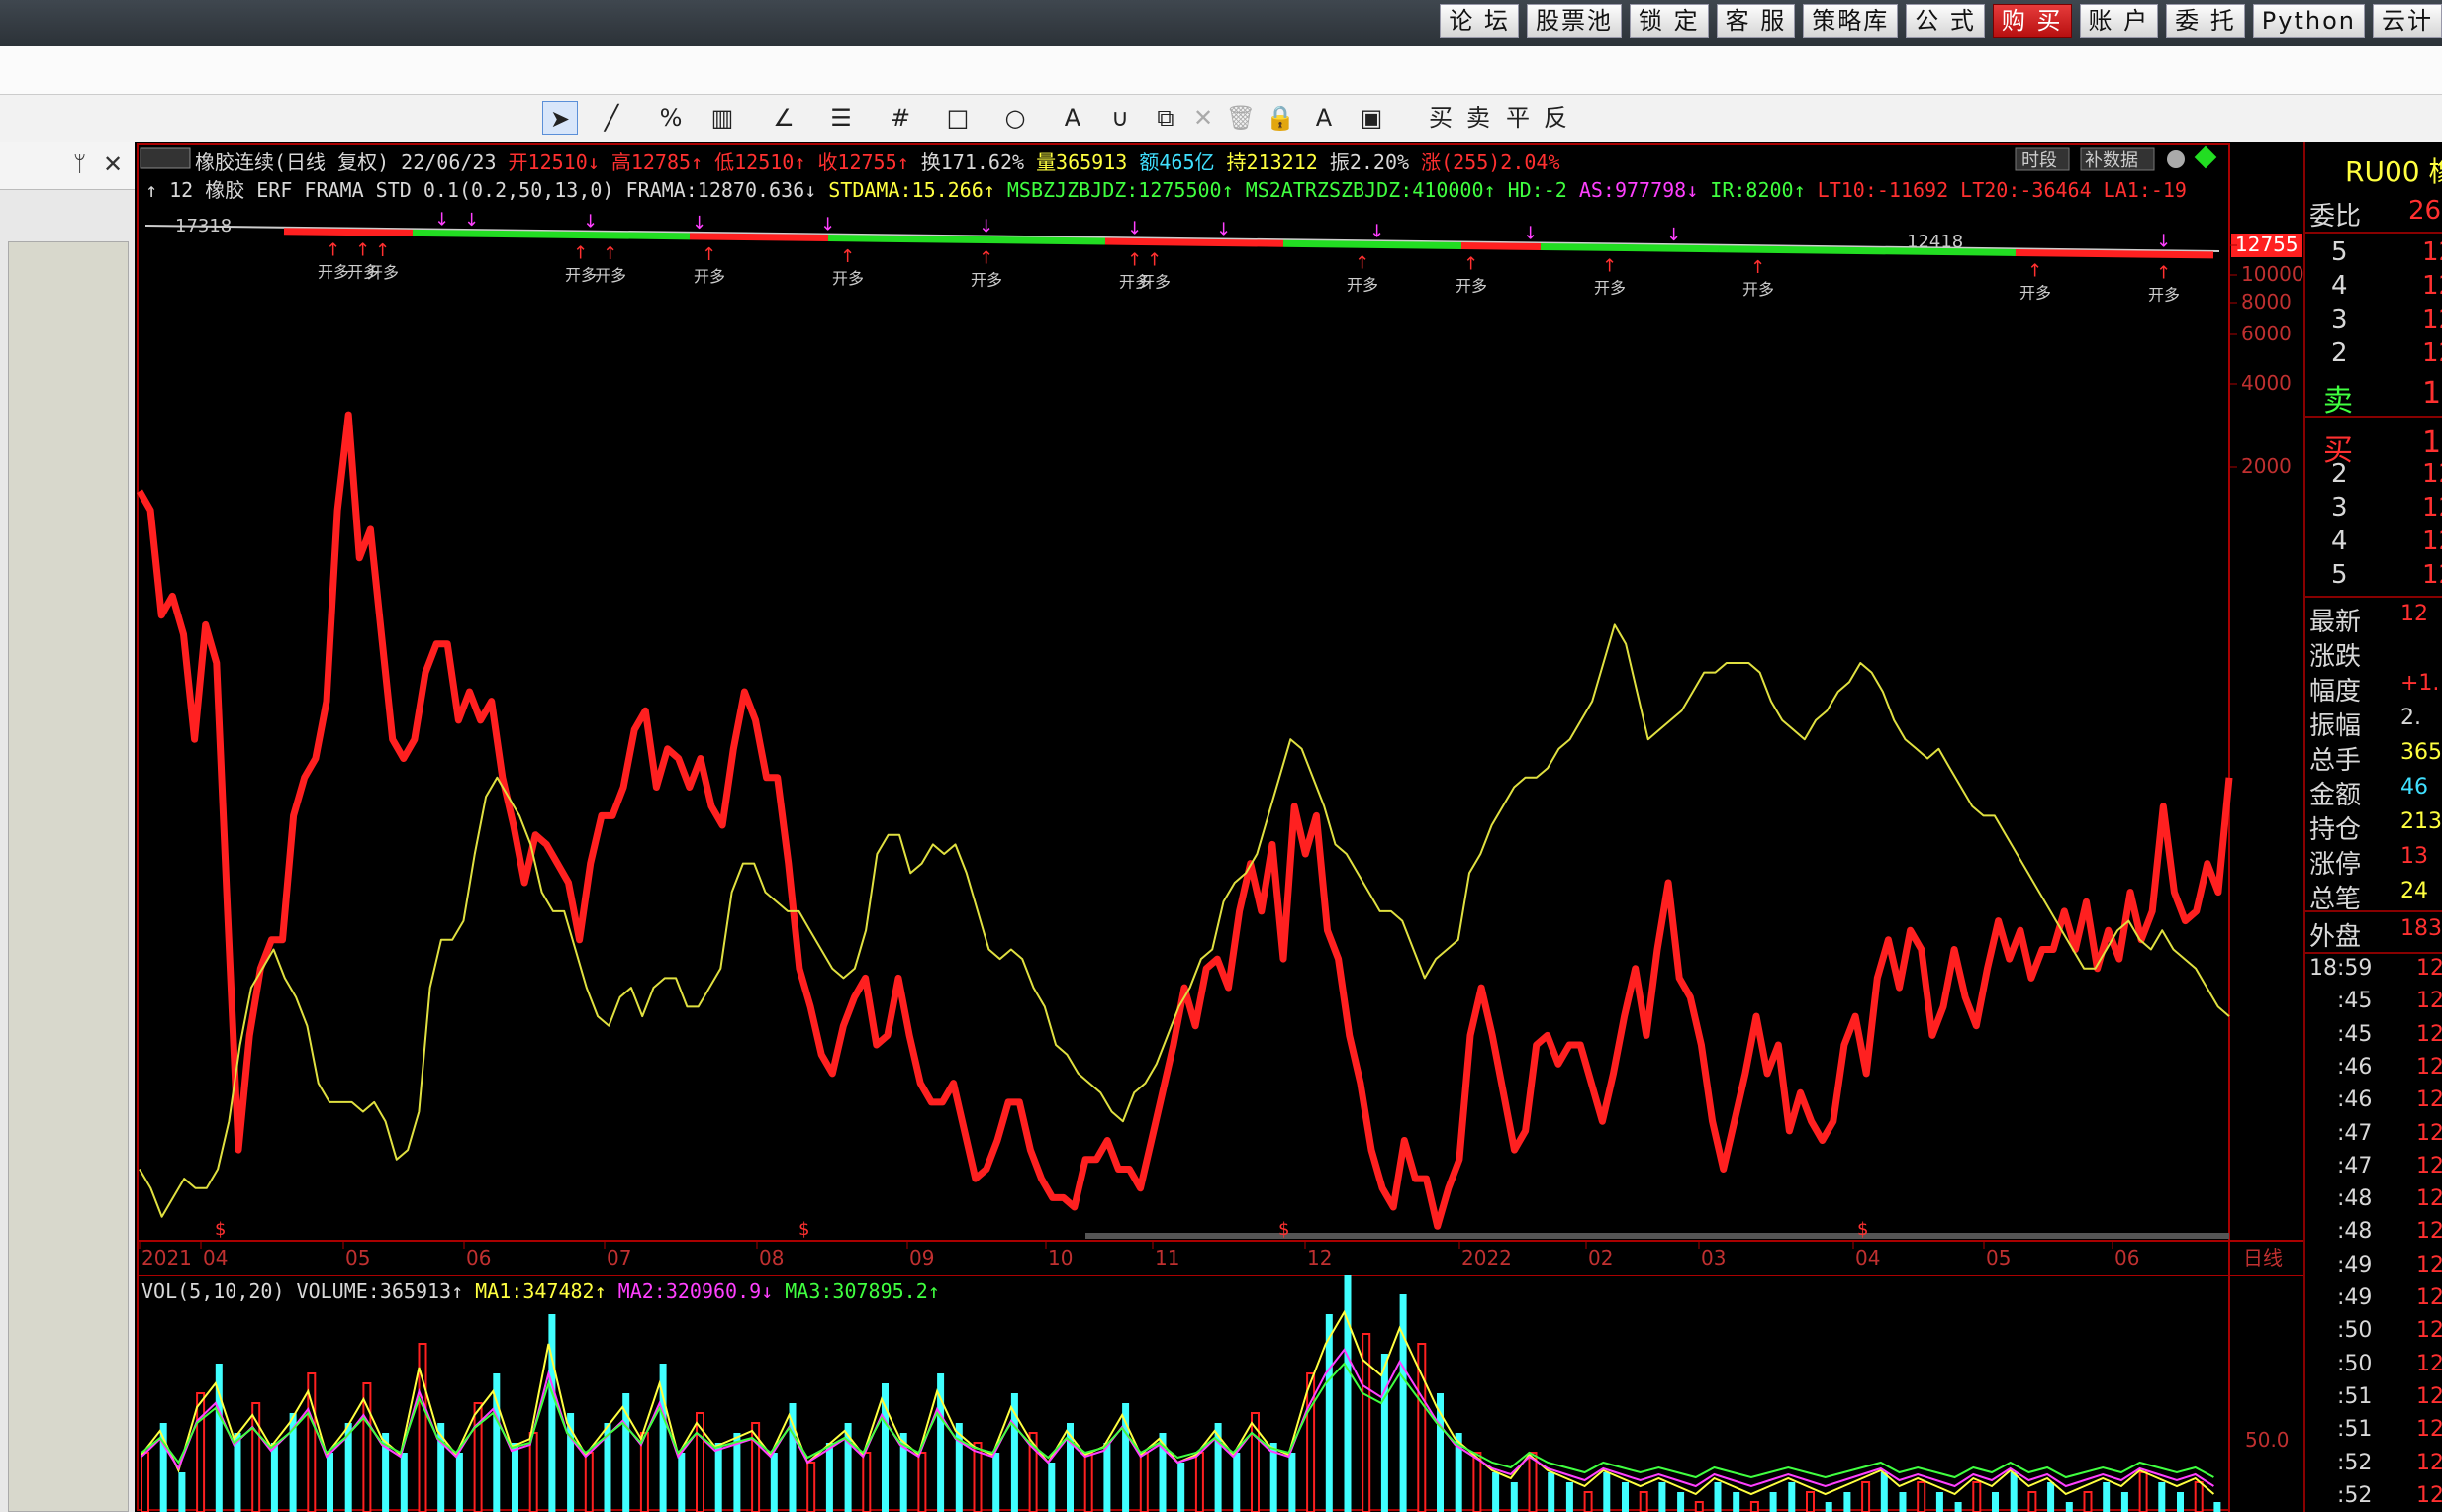 Image resolution: width=2442 pixels, height=1512 pixels. What do you see at coordinates (67, 166) in the screenshot?
I see `left-panel-header: ᛘ ✕` at bounding box center [67, 166].